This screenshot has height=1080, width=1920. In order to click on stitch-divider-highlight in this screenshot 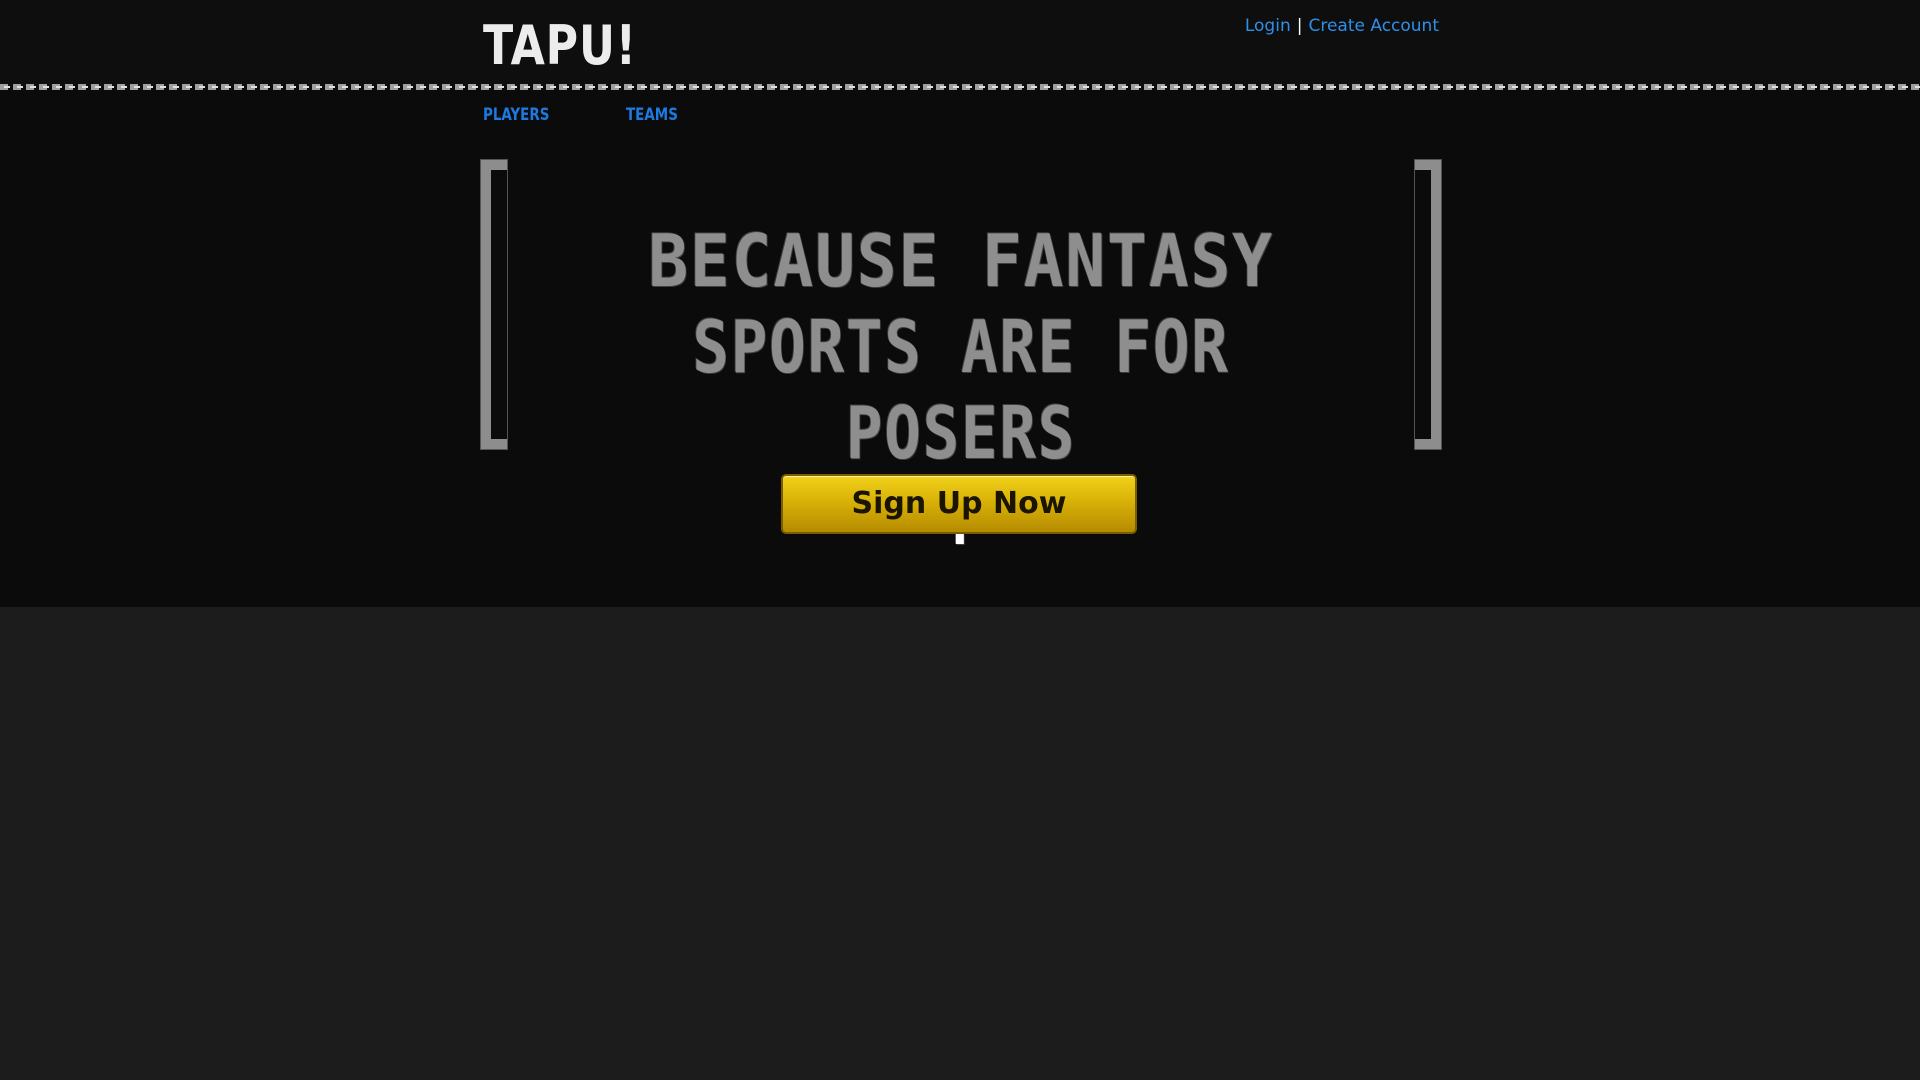, I will do `click(960, 87)`.